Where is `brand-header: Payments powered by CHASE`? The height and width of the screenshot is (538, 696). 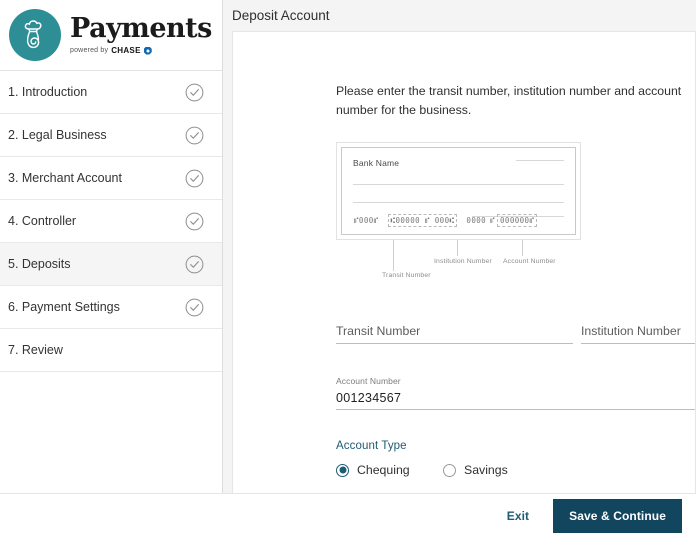 brand-header: Payments powered by CHASE is located at coordinates (111, 35).